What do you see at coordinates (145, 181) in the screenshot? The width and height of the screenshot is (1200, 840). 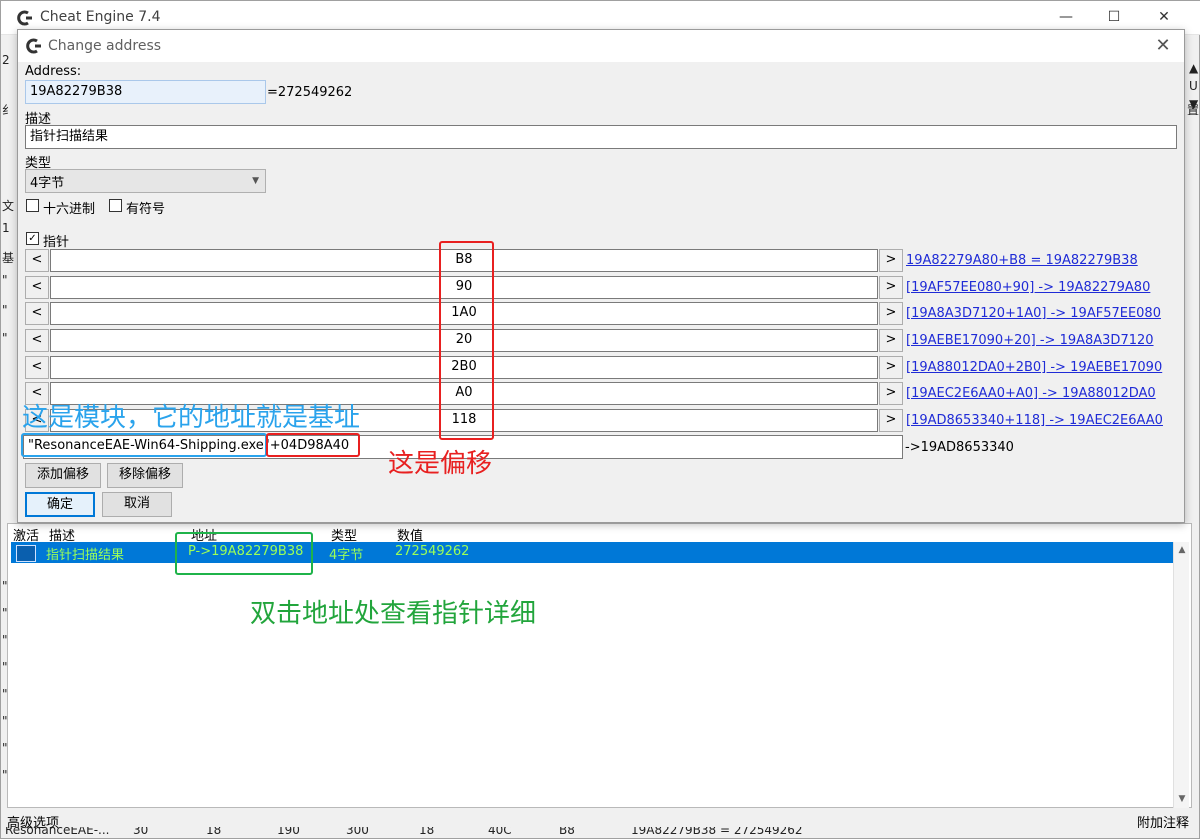 I see `type-select: 4字节 ▼` at bounding box center [145, 181].